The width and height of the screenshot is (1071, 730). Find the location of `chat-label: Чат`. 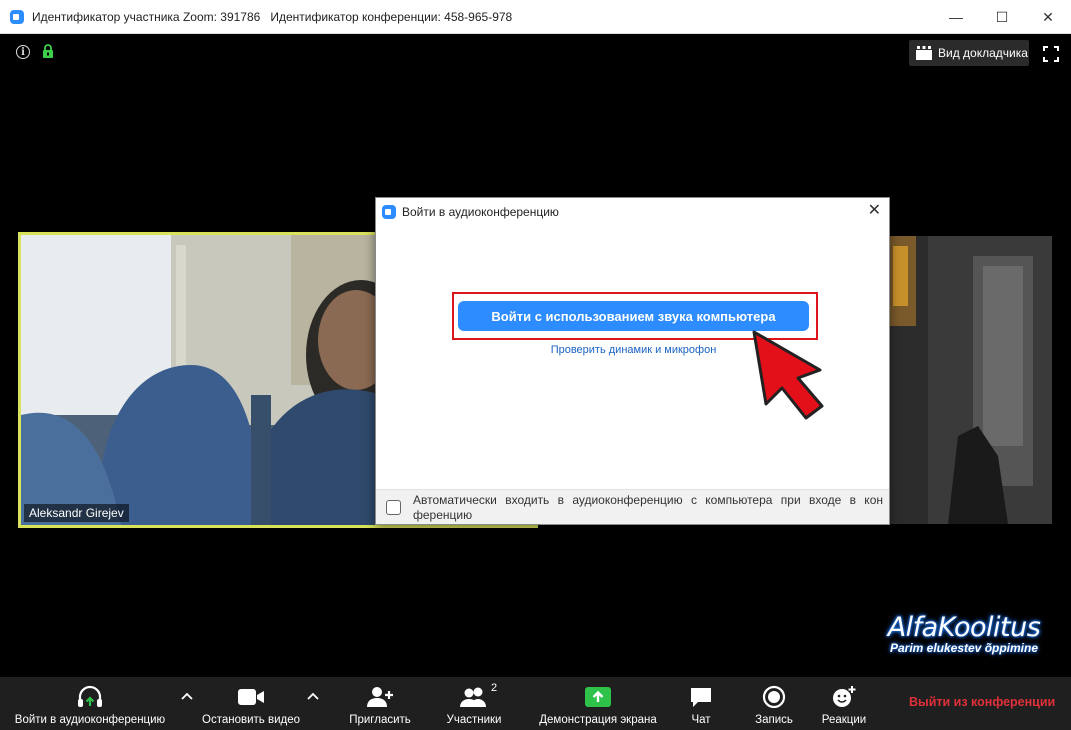

chat-label: Чат is located at coordinates (701, 720).